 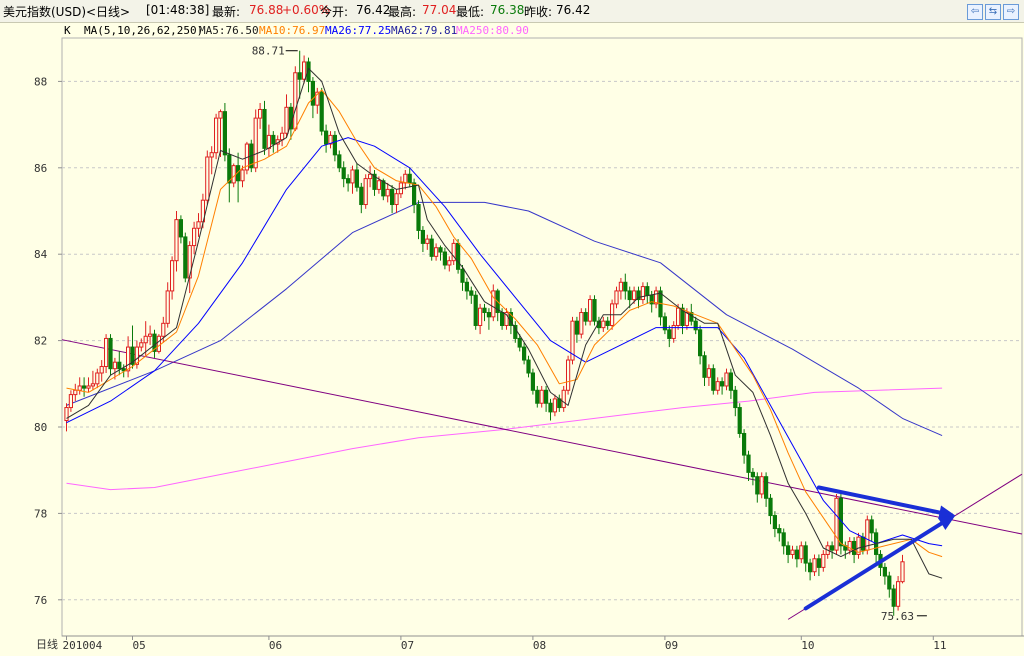 I want to click on period-label: 日线, so click(x=47, y=644).